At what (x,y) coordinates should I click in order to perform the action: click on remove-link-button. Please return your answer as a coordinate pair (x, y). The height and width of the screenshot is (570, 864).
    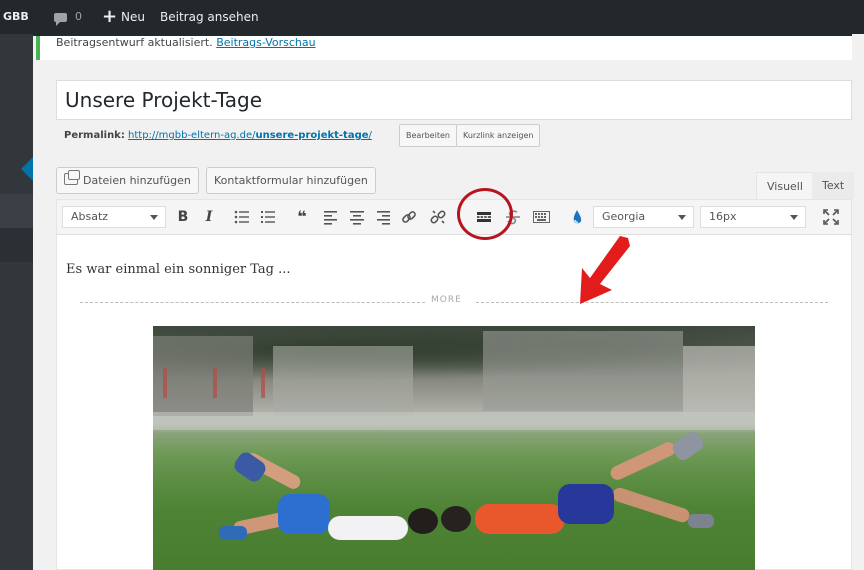
    Looking at the image, I should click on (438, 217).